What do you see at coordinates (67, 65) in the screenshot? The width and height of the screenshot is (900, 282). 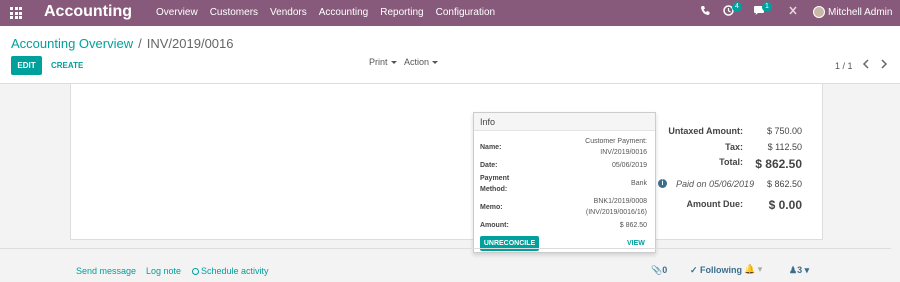 I see `create-button: CREATE` at bounding box center [67, 65].